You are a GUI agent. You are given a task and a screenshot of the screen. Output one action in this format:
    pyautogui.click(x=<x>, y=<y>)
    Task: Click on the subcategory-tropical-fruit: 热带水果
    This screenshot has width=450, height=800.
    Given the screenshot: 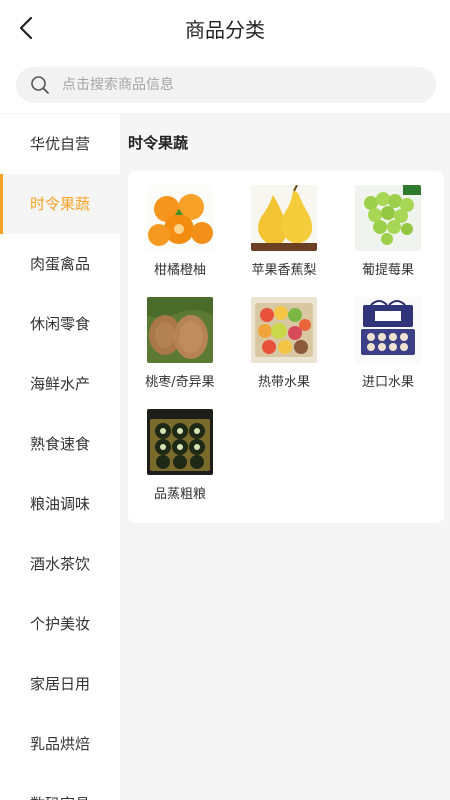 What is the action you would take?
    pyautogui.click(x=284, y=343)
    